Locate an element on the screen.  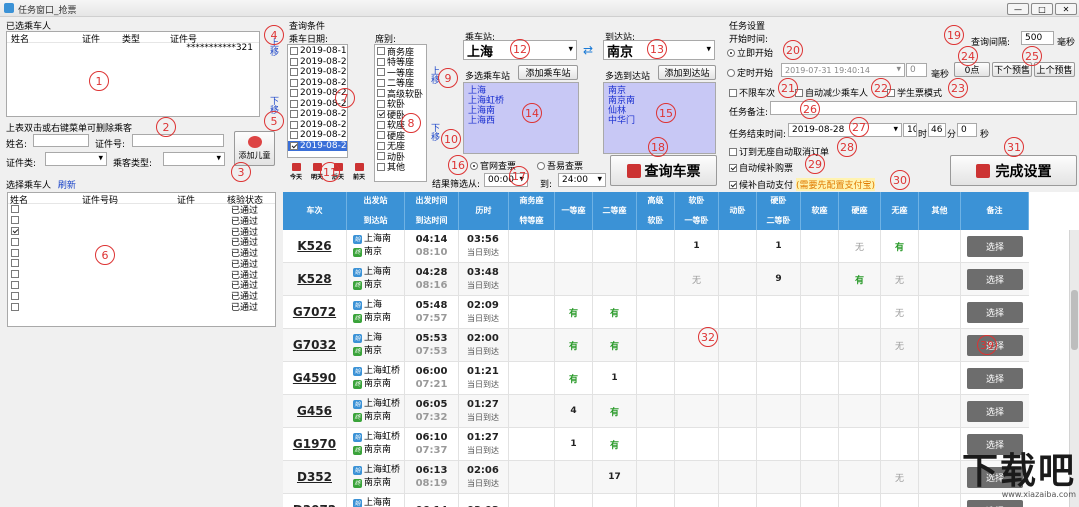
interval-input: 500 is located at coordinates (1037, 38).